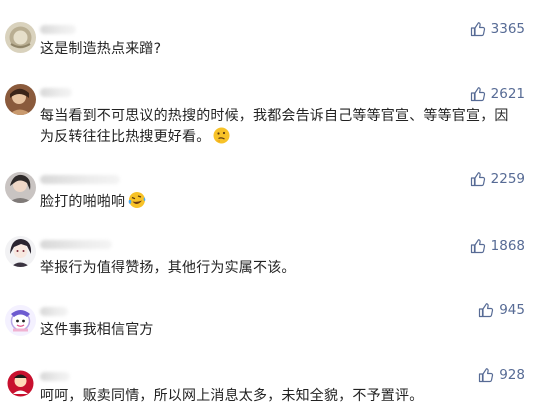 The height and width of the screenshot is (411, 550). I want to click on like-count: 945, so click(512, 310).